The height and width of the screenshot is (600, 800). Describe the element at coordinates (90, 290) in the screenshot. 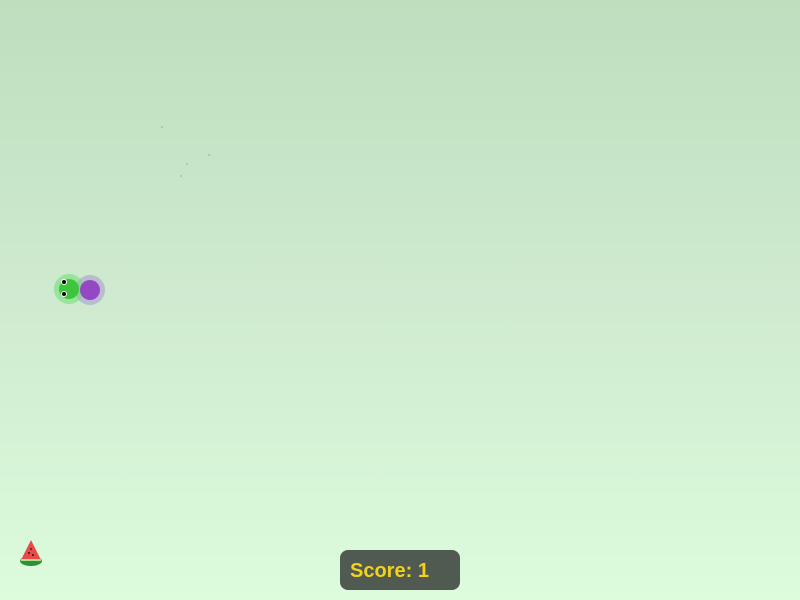

I see `snake-body-segment` at that location.